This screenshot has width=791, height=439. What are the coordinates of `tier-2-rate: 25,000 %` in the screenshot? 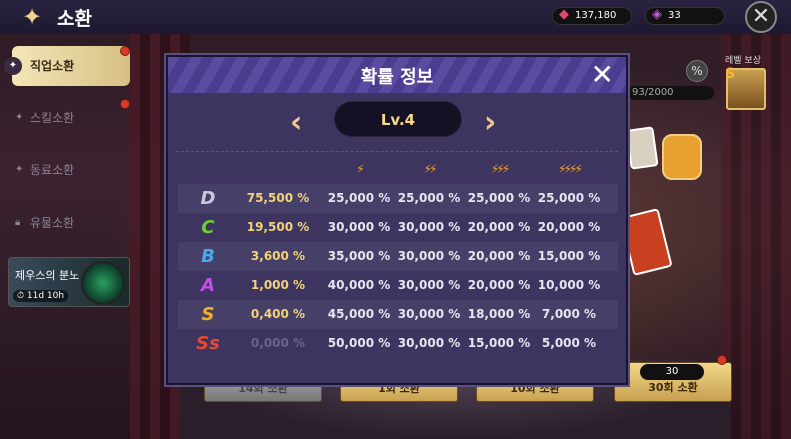 It's located at (429, 198).